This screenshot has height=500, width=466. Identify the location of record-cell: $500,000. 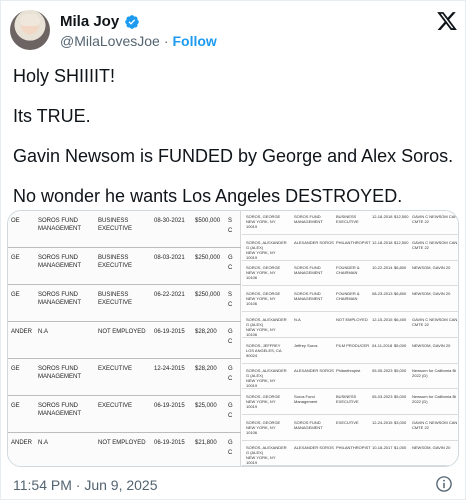
(208, 221).